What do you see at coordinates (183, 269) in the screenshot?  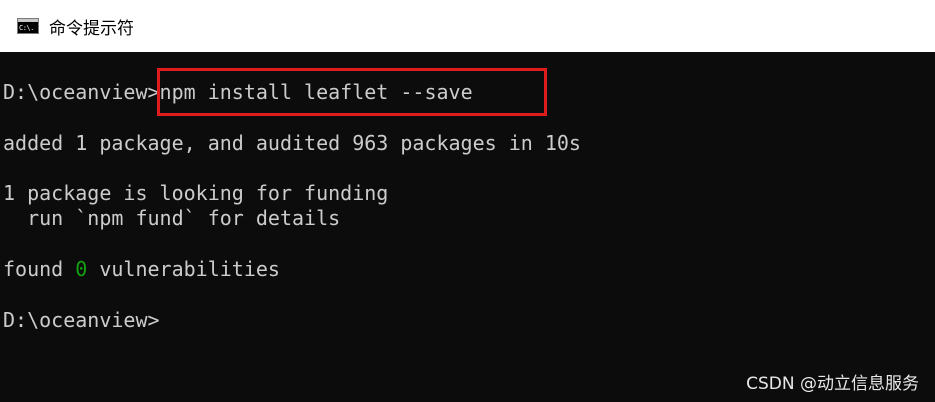 I see `found-suffix: vulnerabilities` at bounding box center [183, 269].